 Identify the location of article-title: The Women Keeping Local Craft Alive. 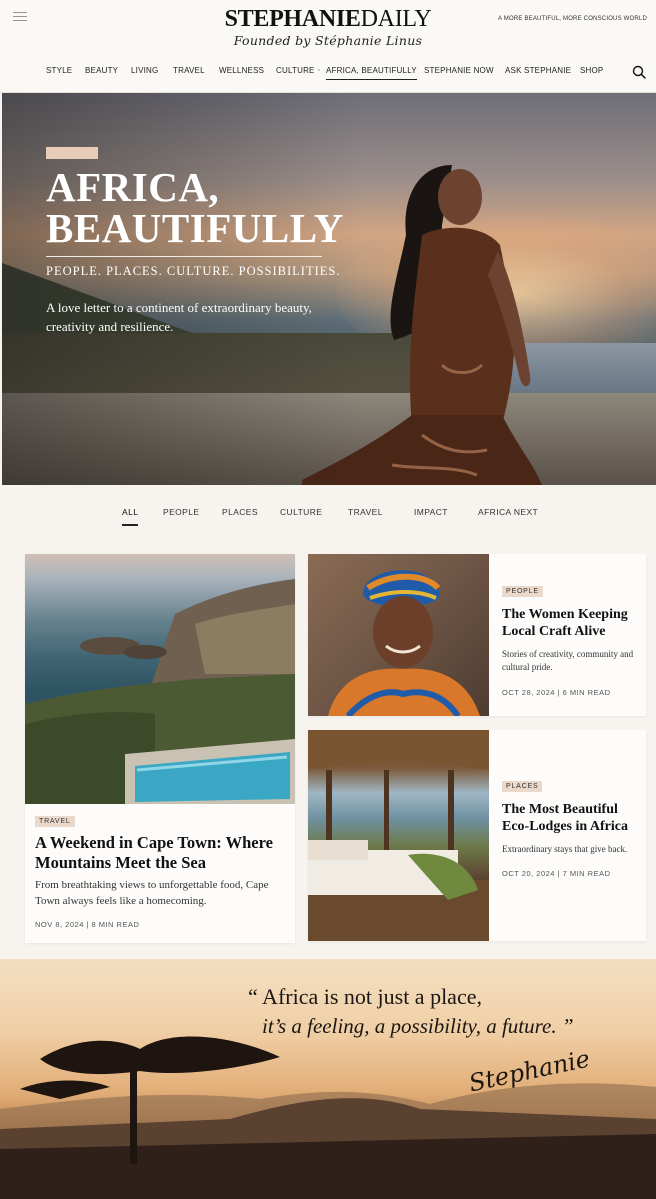
(571, 623).